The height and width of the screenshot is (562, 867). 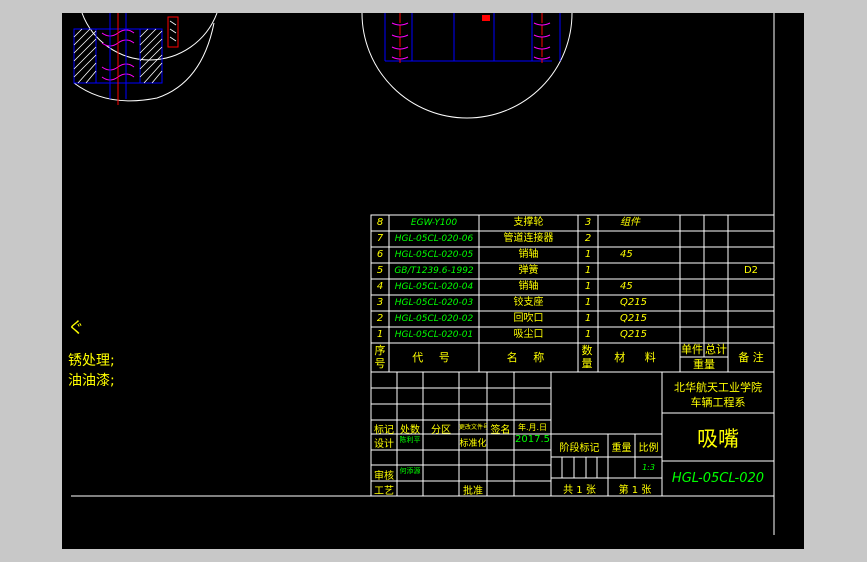 What do you see at coordinates (434, 303) in the screenshot?
I see `bom-cell-code: HGL-05CL-020-03` at bounding box center [434, 303].